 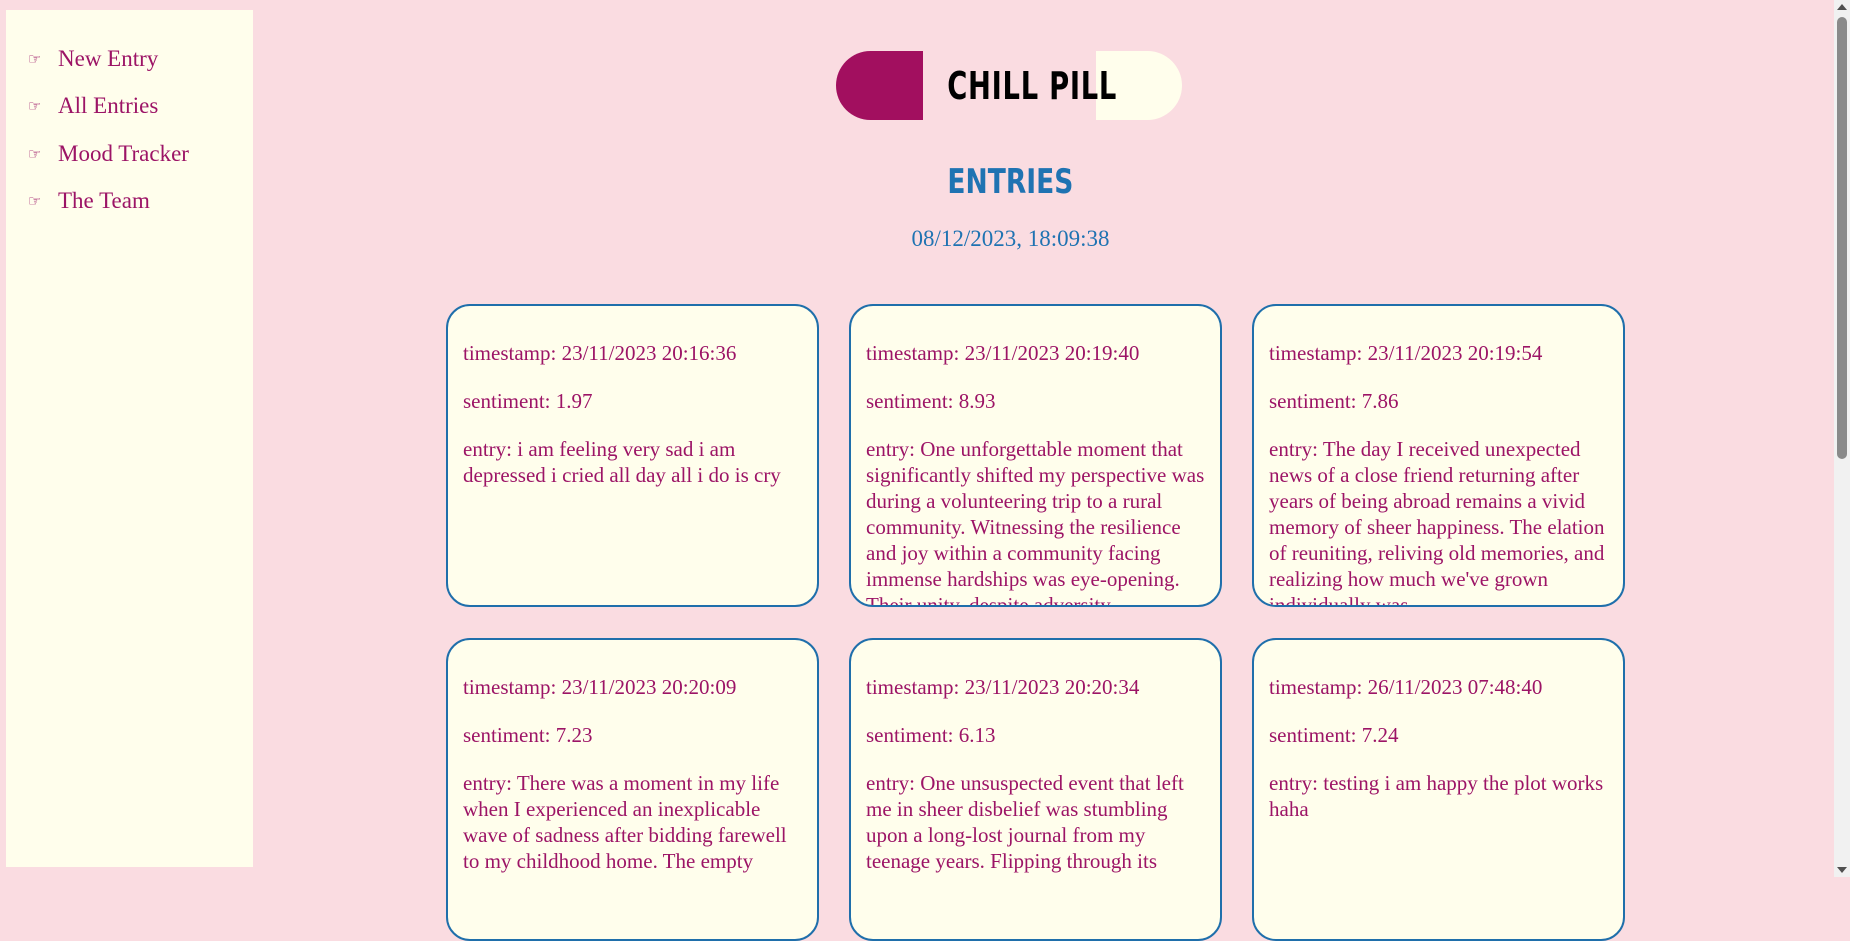 I want to click on entry-timestamp: timestamp: 23/11/2023 20:19:54, so click(x=1406, y=353).